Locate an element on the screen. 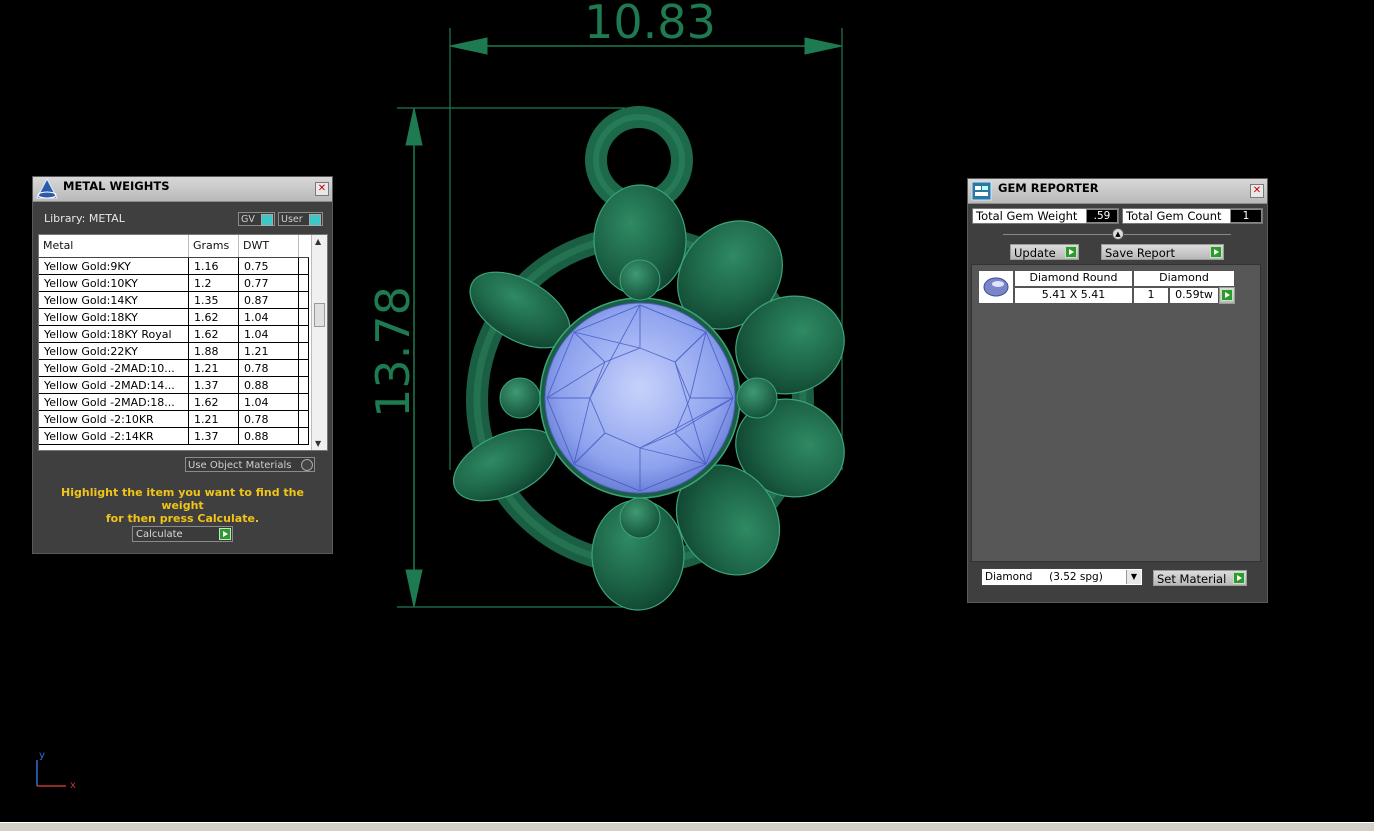 Image resolution: width=1374 pixels, height=831 pixels. table-row: Yellow Gold:18KY Royal 1.62 1.04 is located at coordinates (174, 334).